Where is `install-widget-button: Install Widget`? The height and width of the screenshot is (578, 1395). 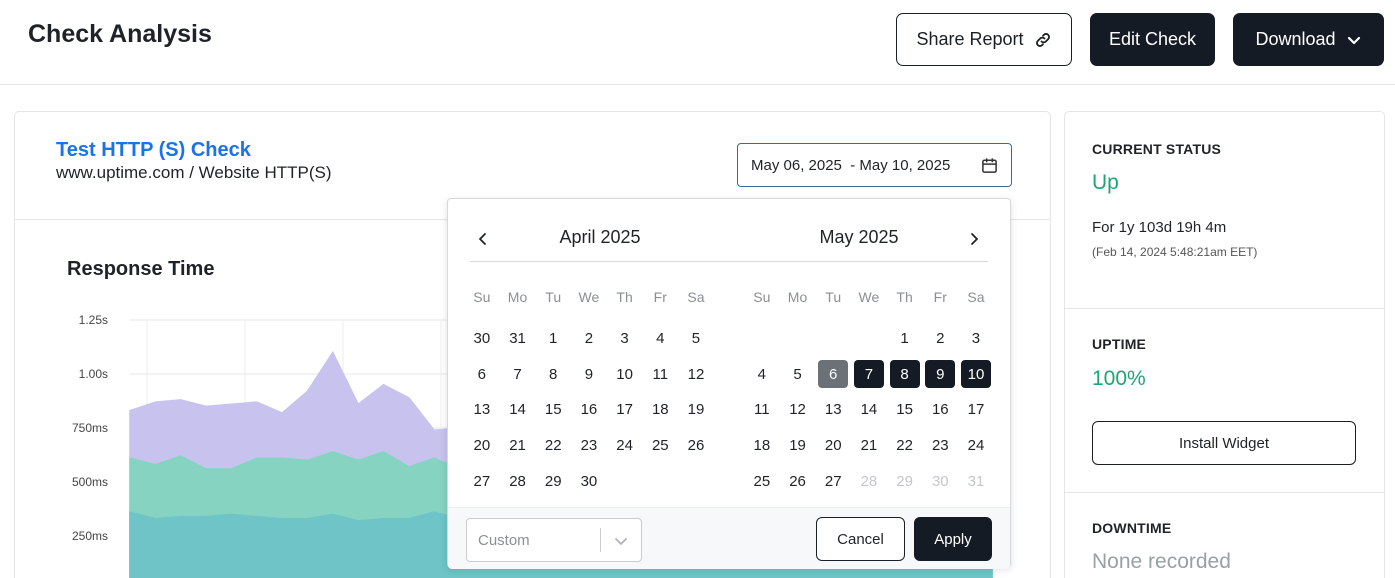 install-widget-button: Install Widget is located at coordinates (1224, 443).